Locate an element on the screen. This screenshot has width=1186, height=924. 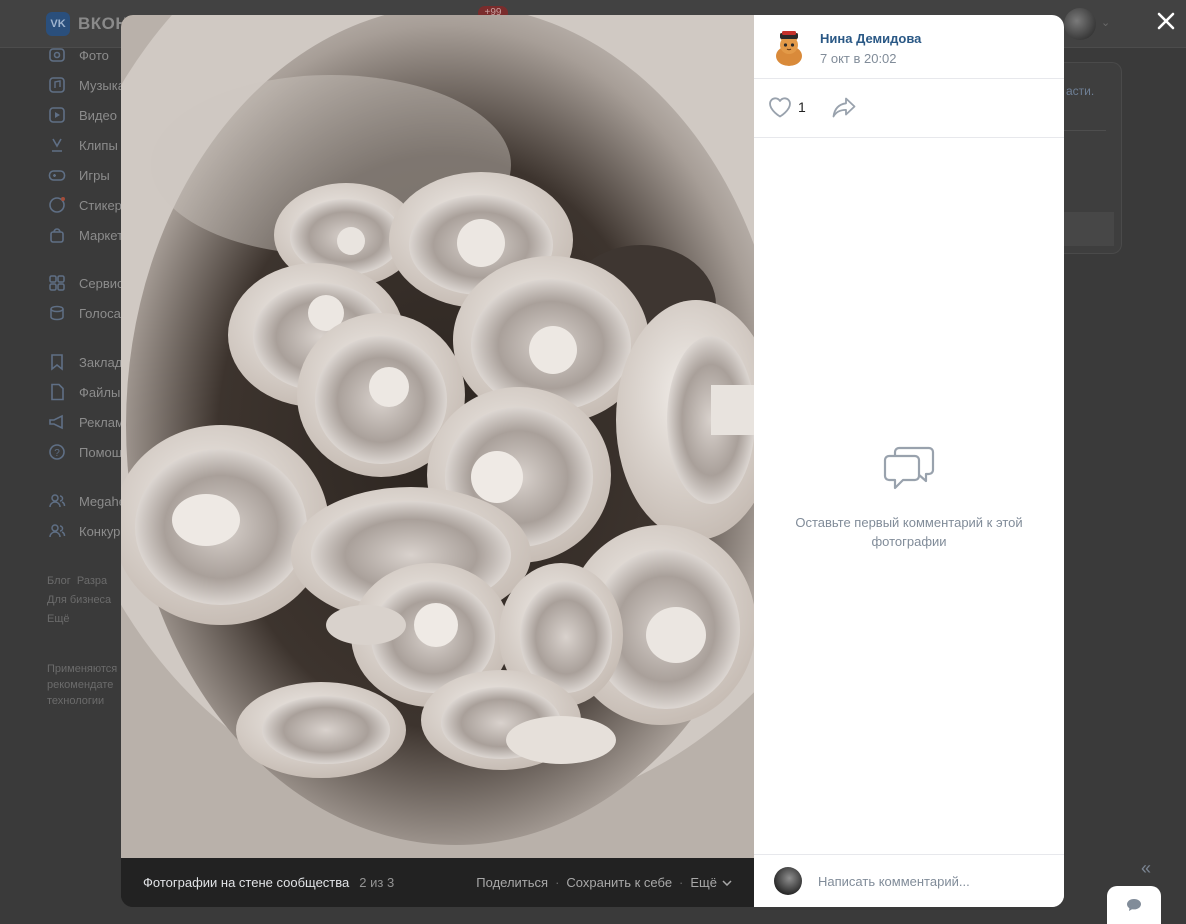
sidebar-item-label: Стикер is located at coordinates (100, 205).